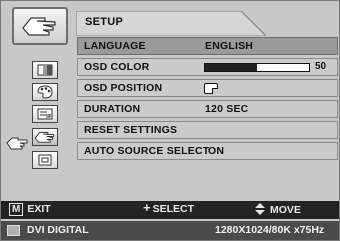 This screenshot has width=340, height=241. What do you see at coordinates (123, 88) in the screenshot?
I see `menu-item-label: OSD POSITION` at bounding box center [123, 88].